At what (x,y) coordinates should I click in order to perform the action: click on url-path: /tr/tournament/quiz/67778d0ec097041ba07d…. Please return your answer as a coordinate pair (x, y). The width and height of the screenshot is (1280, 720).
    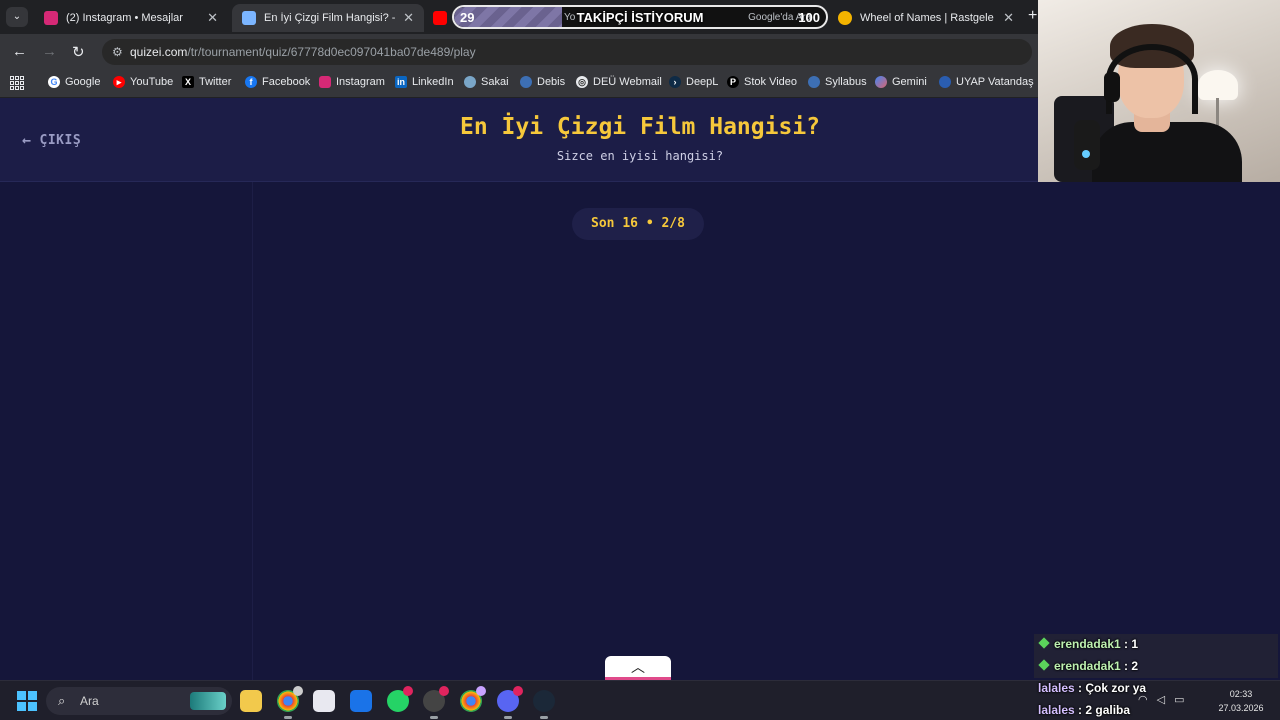
    Looking at the image, I should click on (331, 52).